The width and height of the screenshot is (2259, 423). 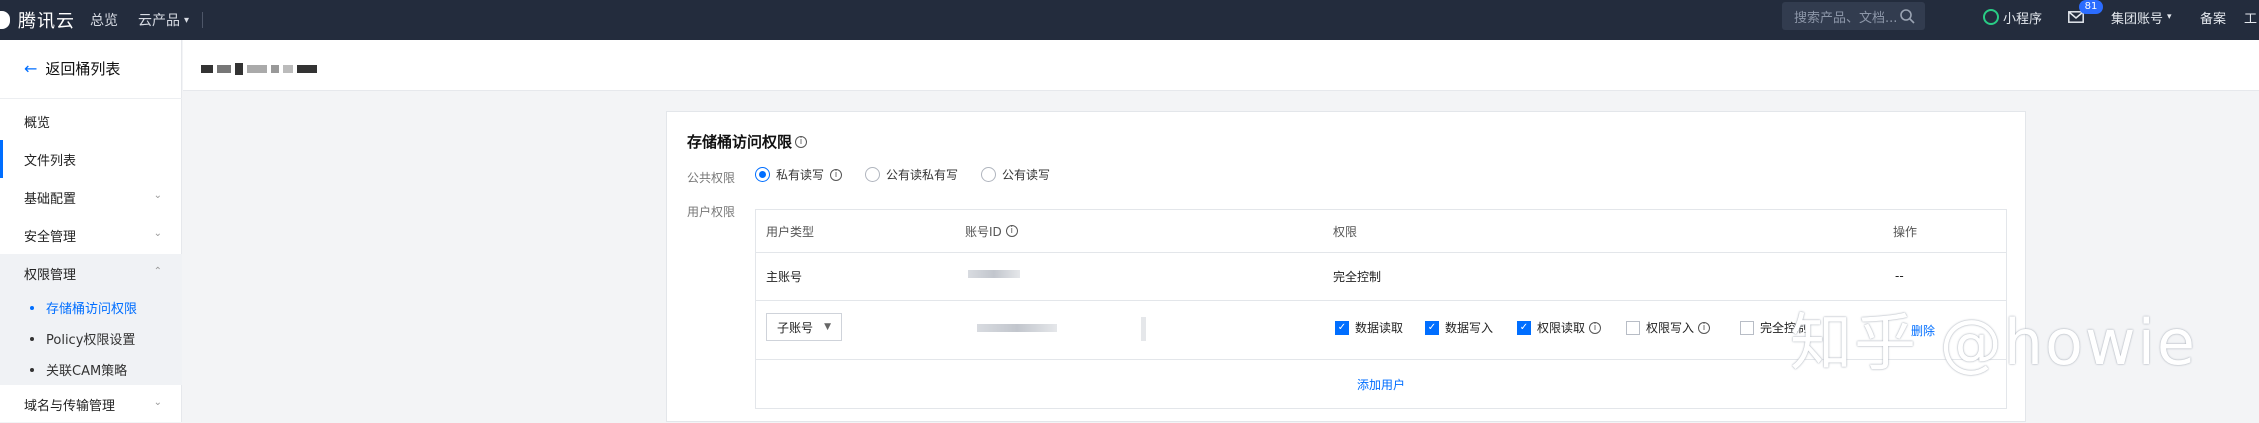 I want to click on sidebar-item-security: 安全管理 ⌄, so click(x=91, y=235).